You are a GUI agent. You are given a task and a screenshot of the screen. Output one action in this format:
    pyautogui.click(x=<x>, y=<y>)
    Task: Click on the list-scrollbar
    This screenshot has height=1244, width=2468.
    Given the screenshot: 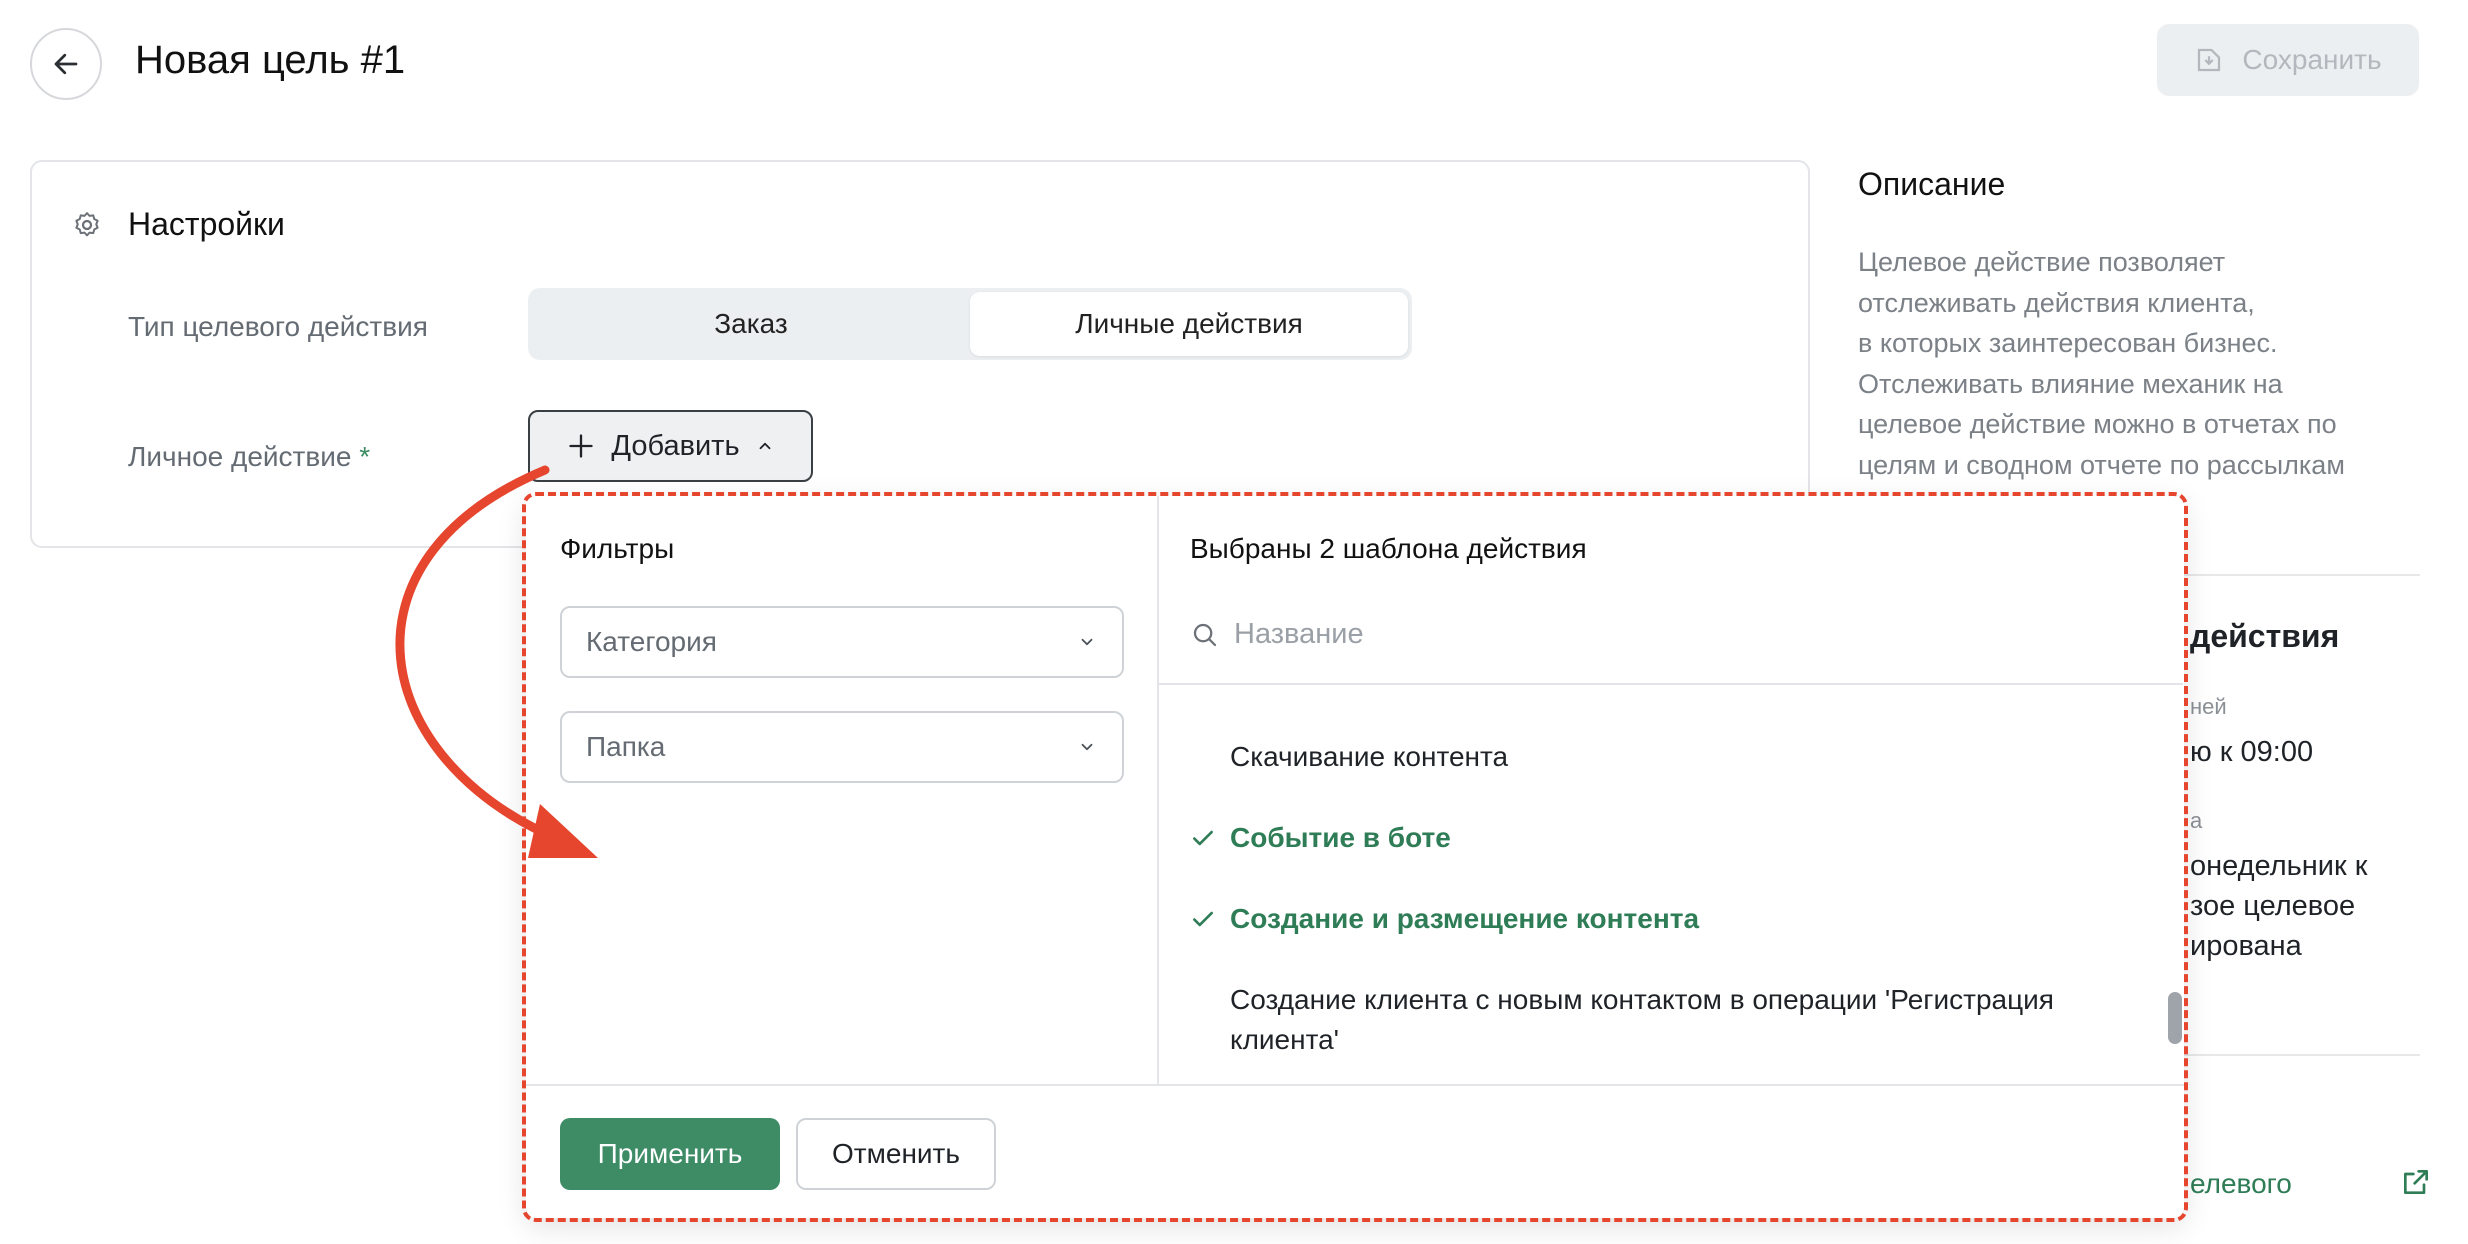 What is the action you would take?
    pyautogui.click(x=2175, y=1018)
    